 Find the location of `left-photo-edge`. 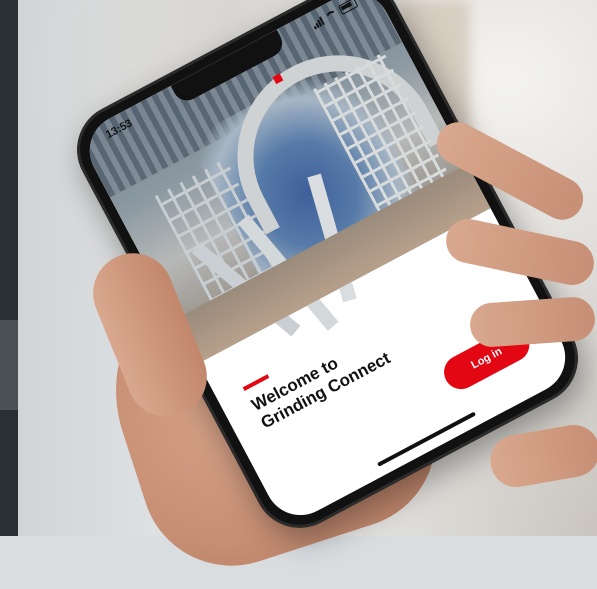

left-photo-edge is located at coordinates (9, 268).